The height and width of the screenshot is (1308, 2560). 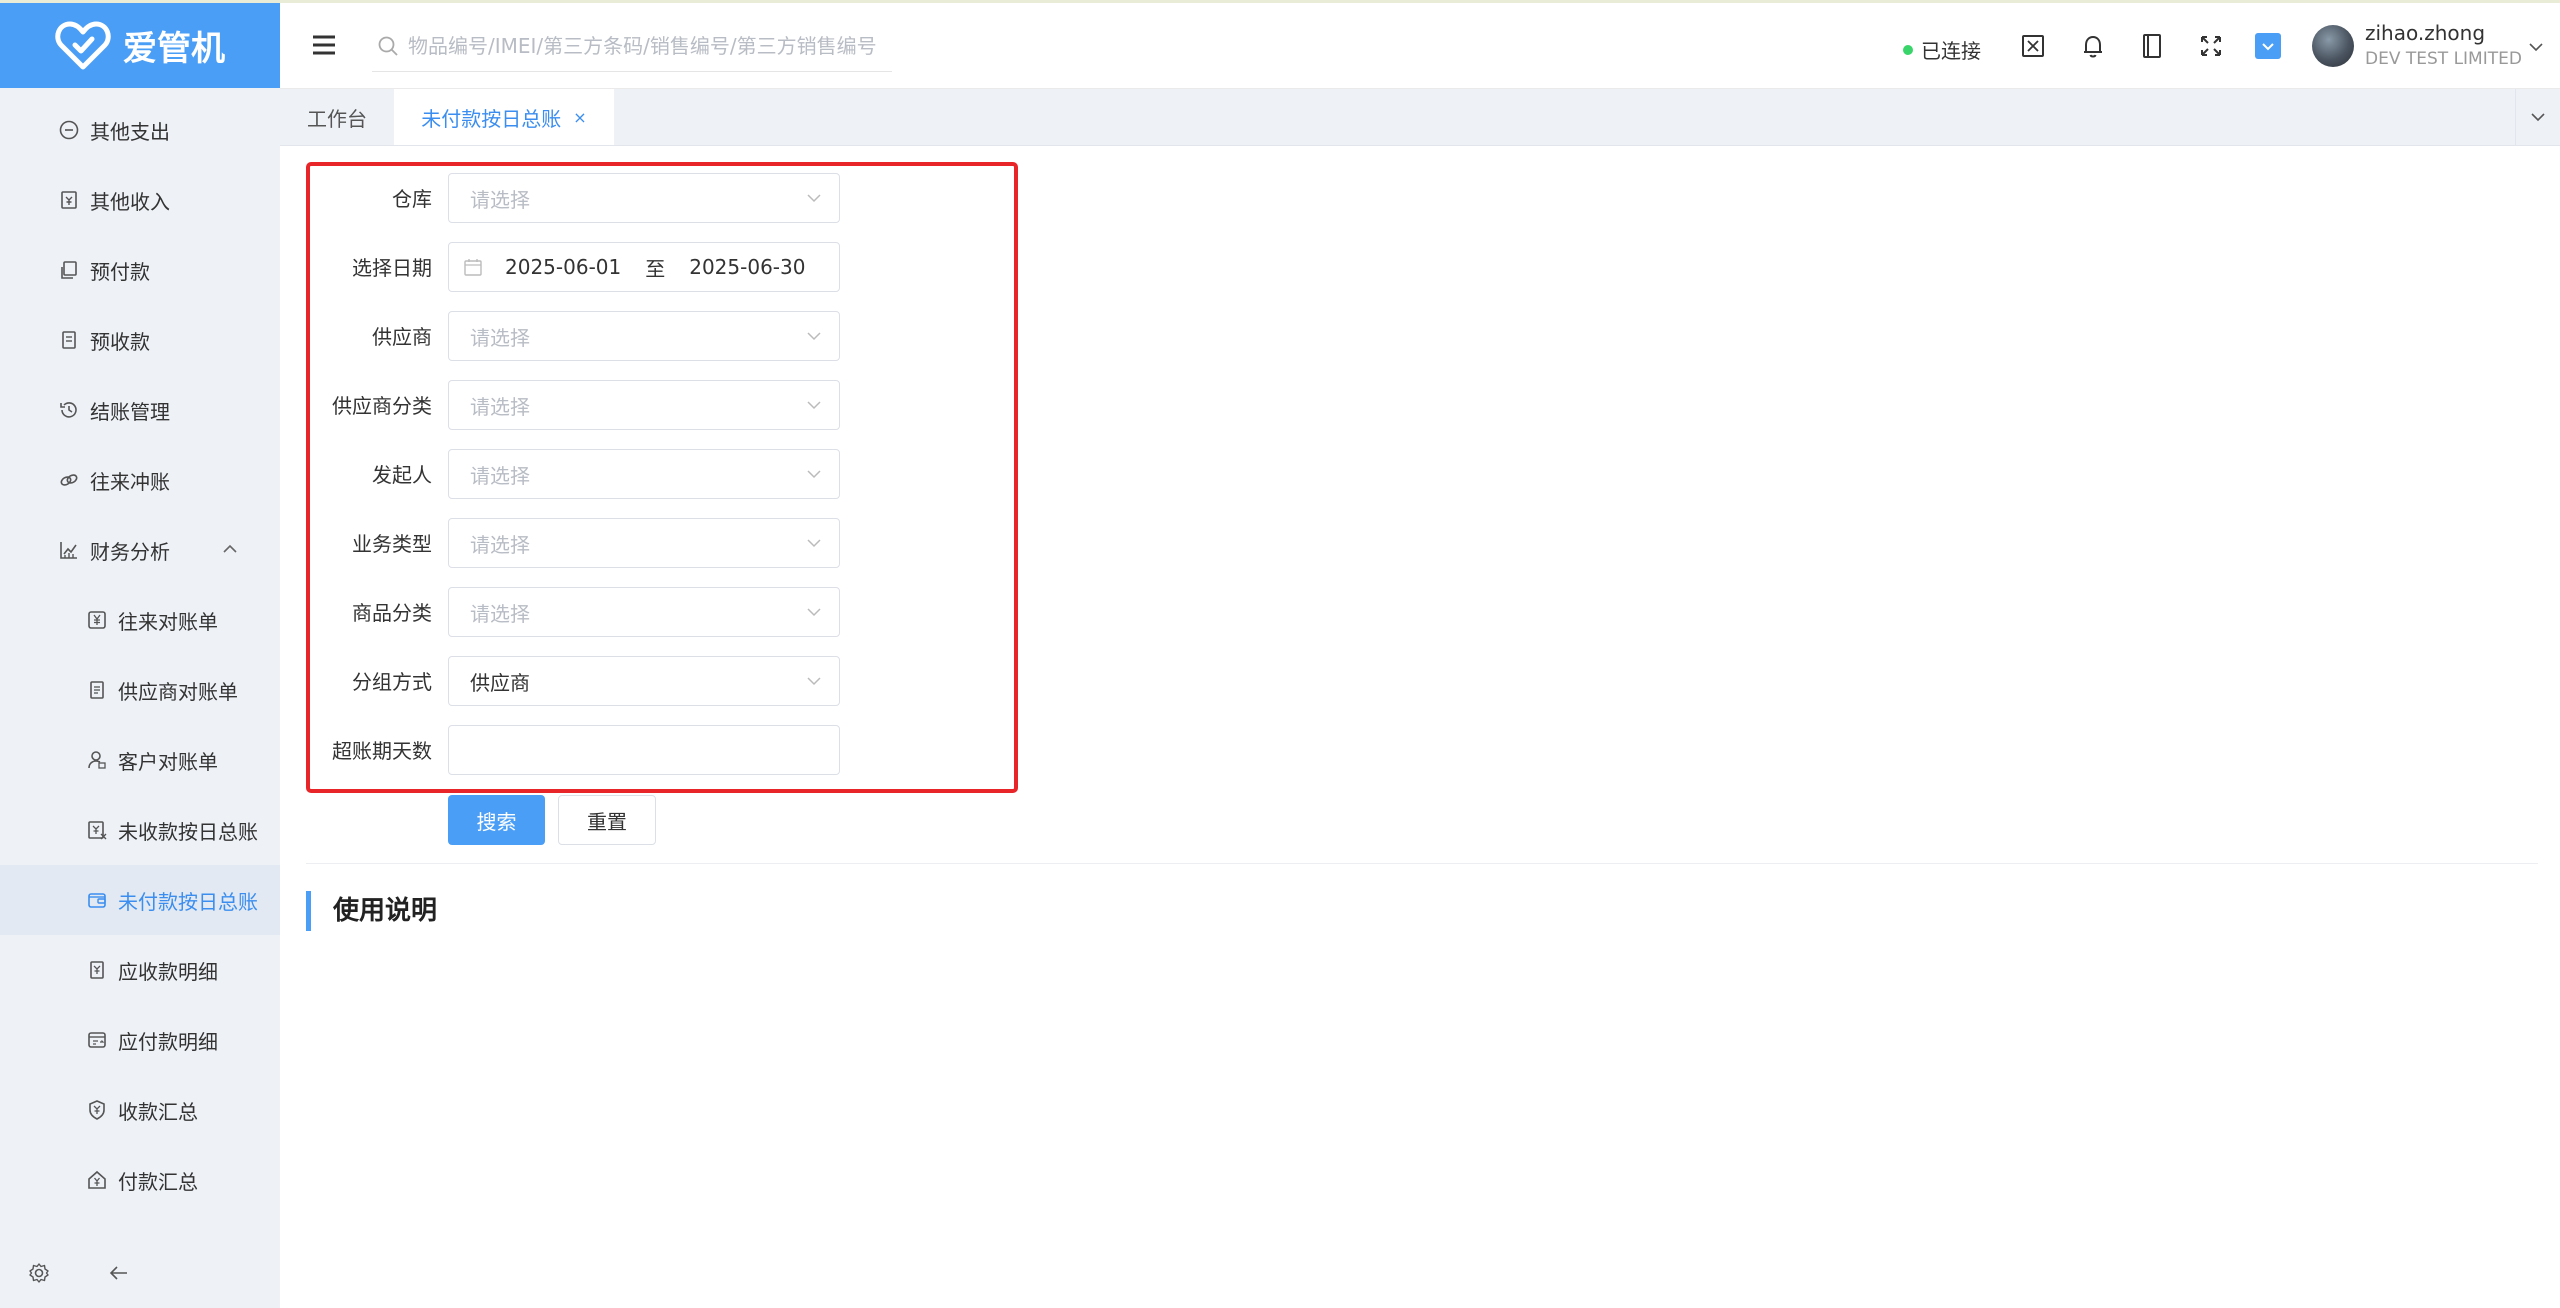 I want to click on sidebar-item-unreceived-daily: 未收款按日总账, so click(x=140, y=830).